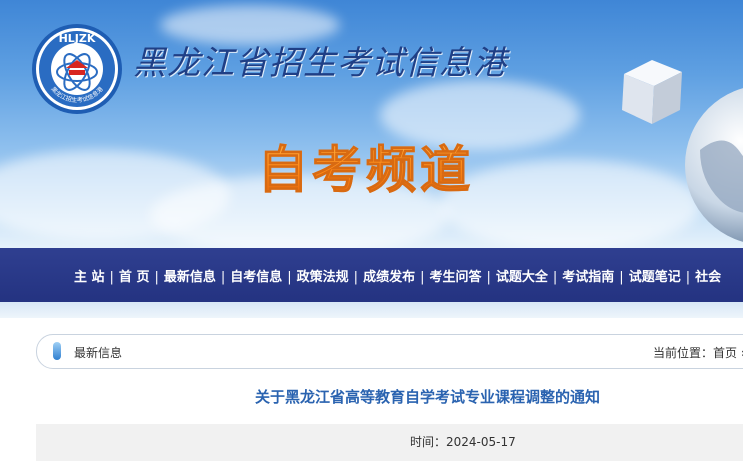  Describe the element at coordinates (89, 277) in the screenshot. I see `nav-item-main-site: 主 站` at that location.